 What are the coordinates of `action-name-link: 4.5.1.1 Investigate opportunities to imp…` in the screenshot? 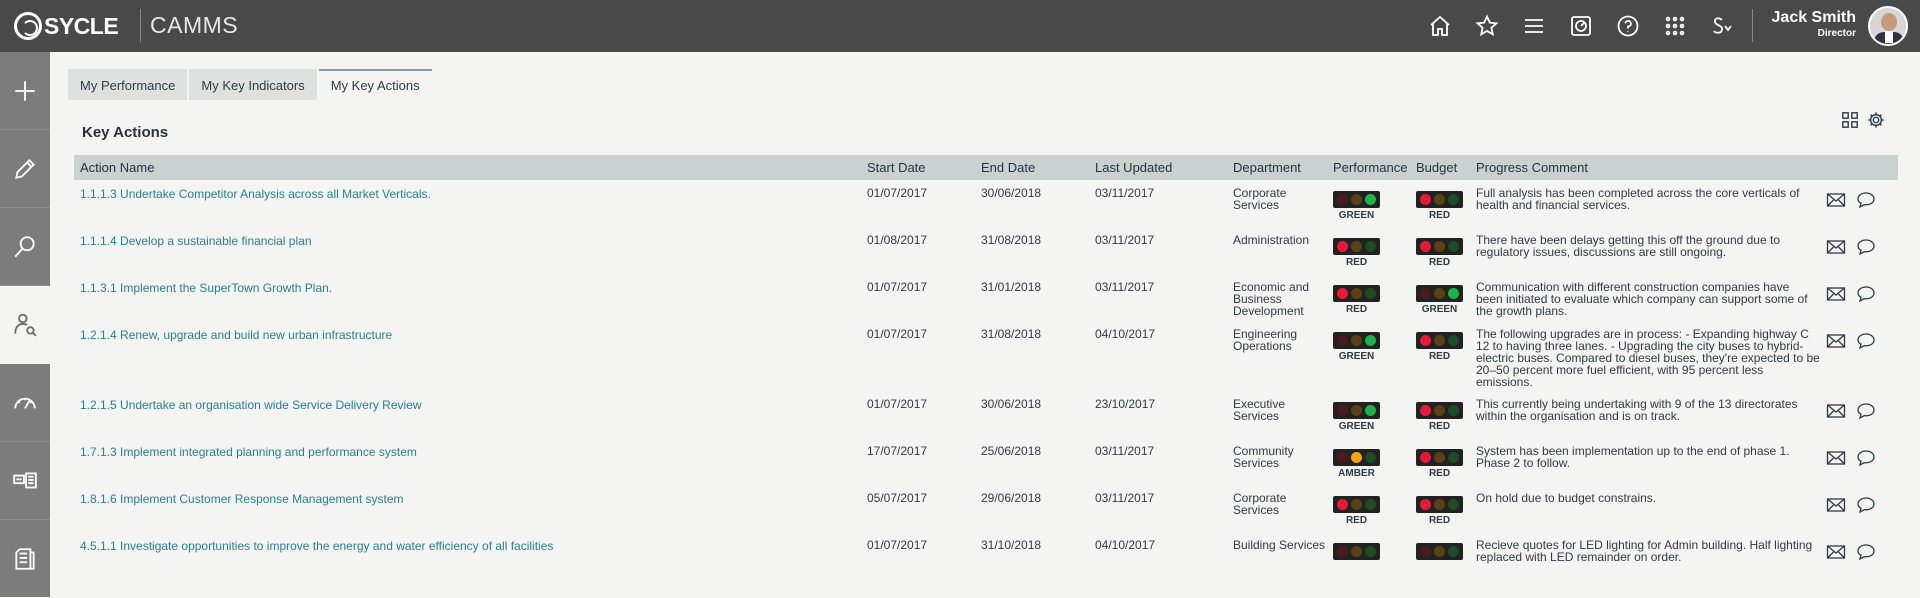 It's located at (316, 546).